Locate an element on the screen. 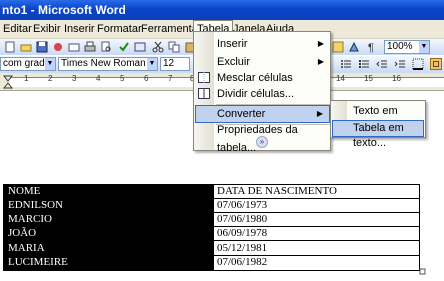  highlight-icon is located at coordinates (436, 64).